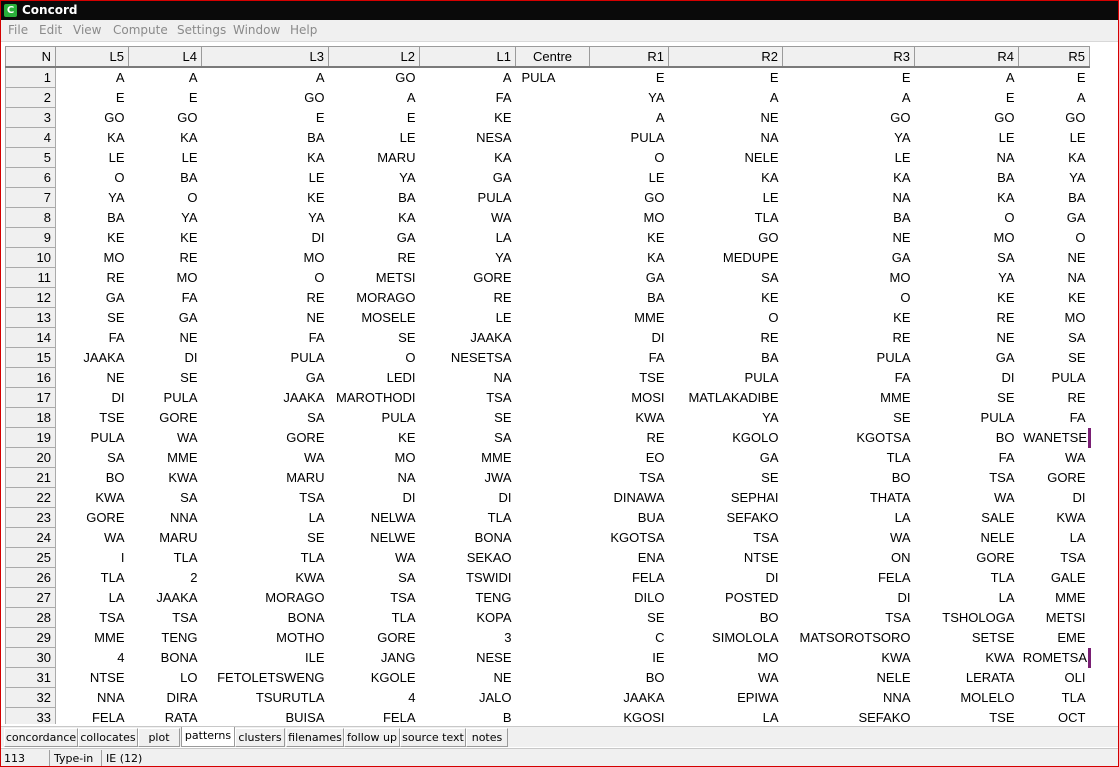  Describe the element at coordinates (547, 317) in the screenshot. I see `table-row: 13 SE GA NE MOSELE LE MME O KE RE MO` at that location.